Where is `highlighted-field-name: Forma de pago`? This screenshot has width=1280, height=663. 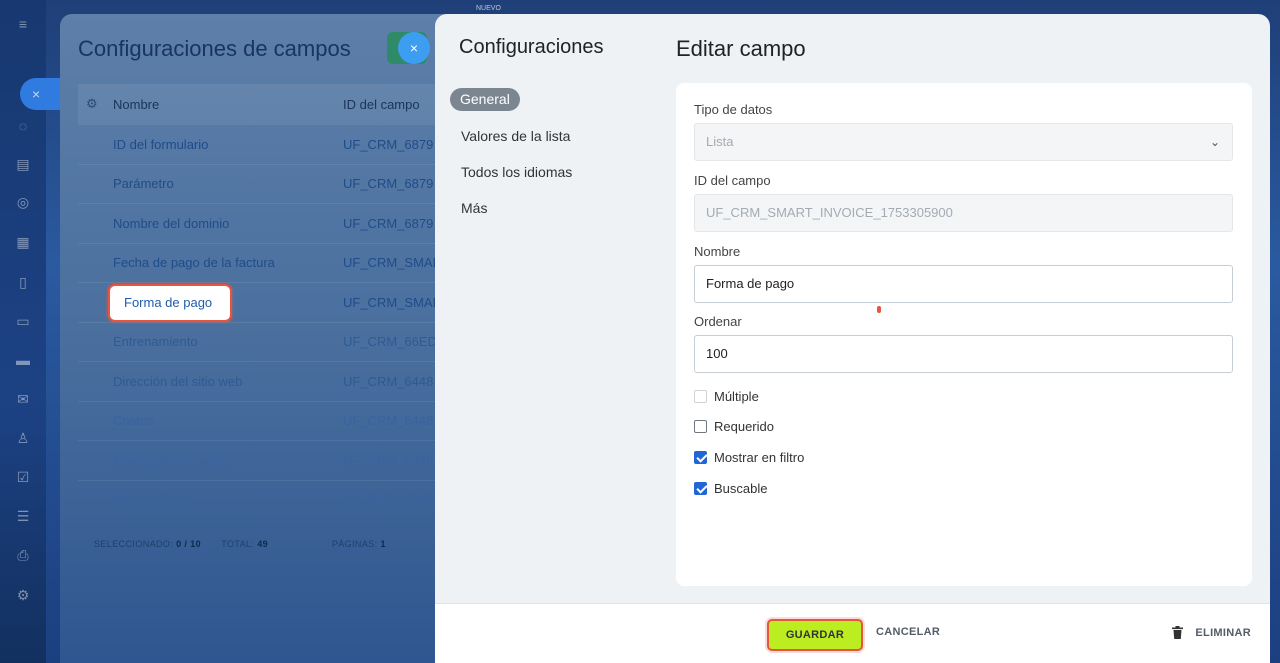
highlighted-field-name: Forma de pago is located at coordinates (170, 303).